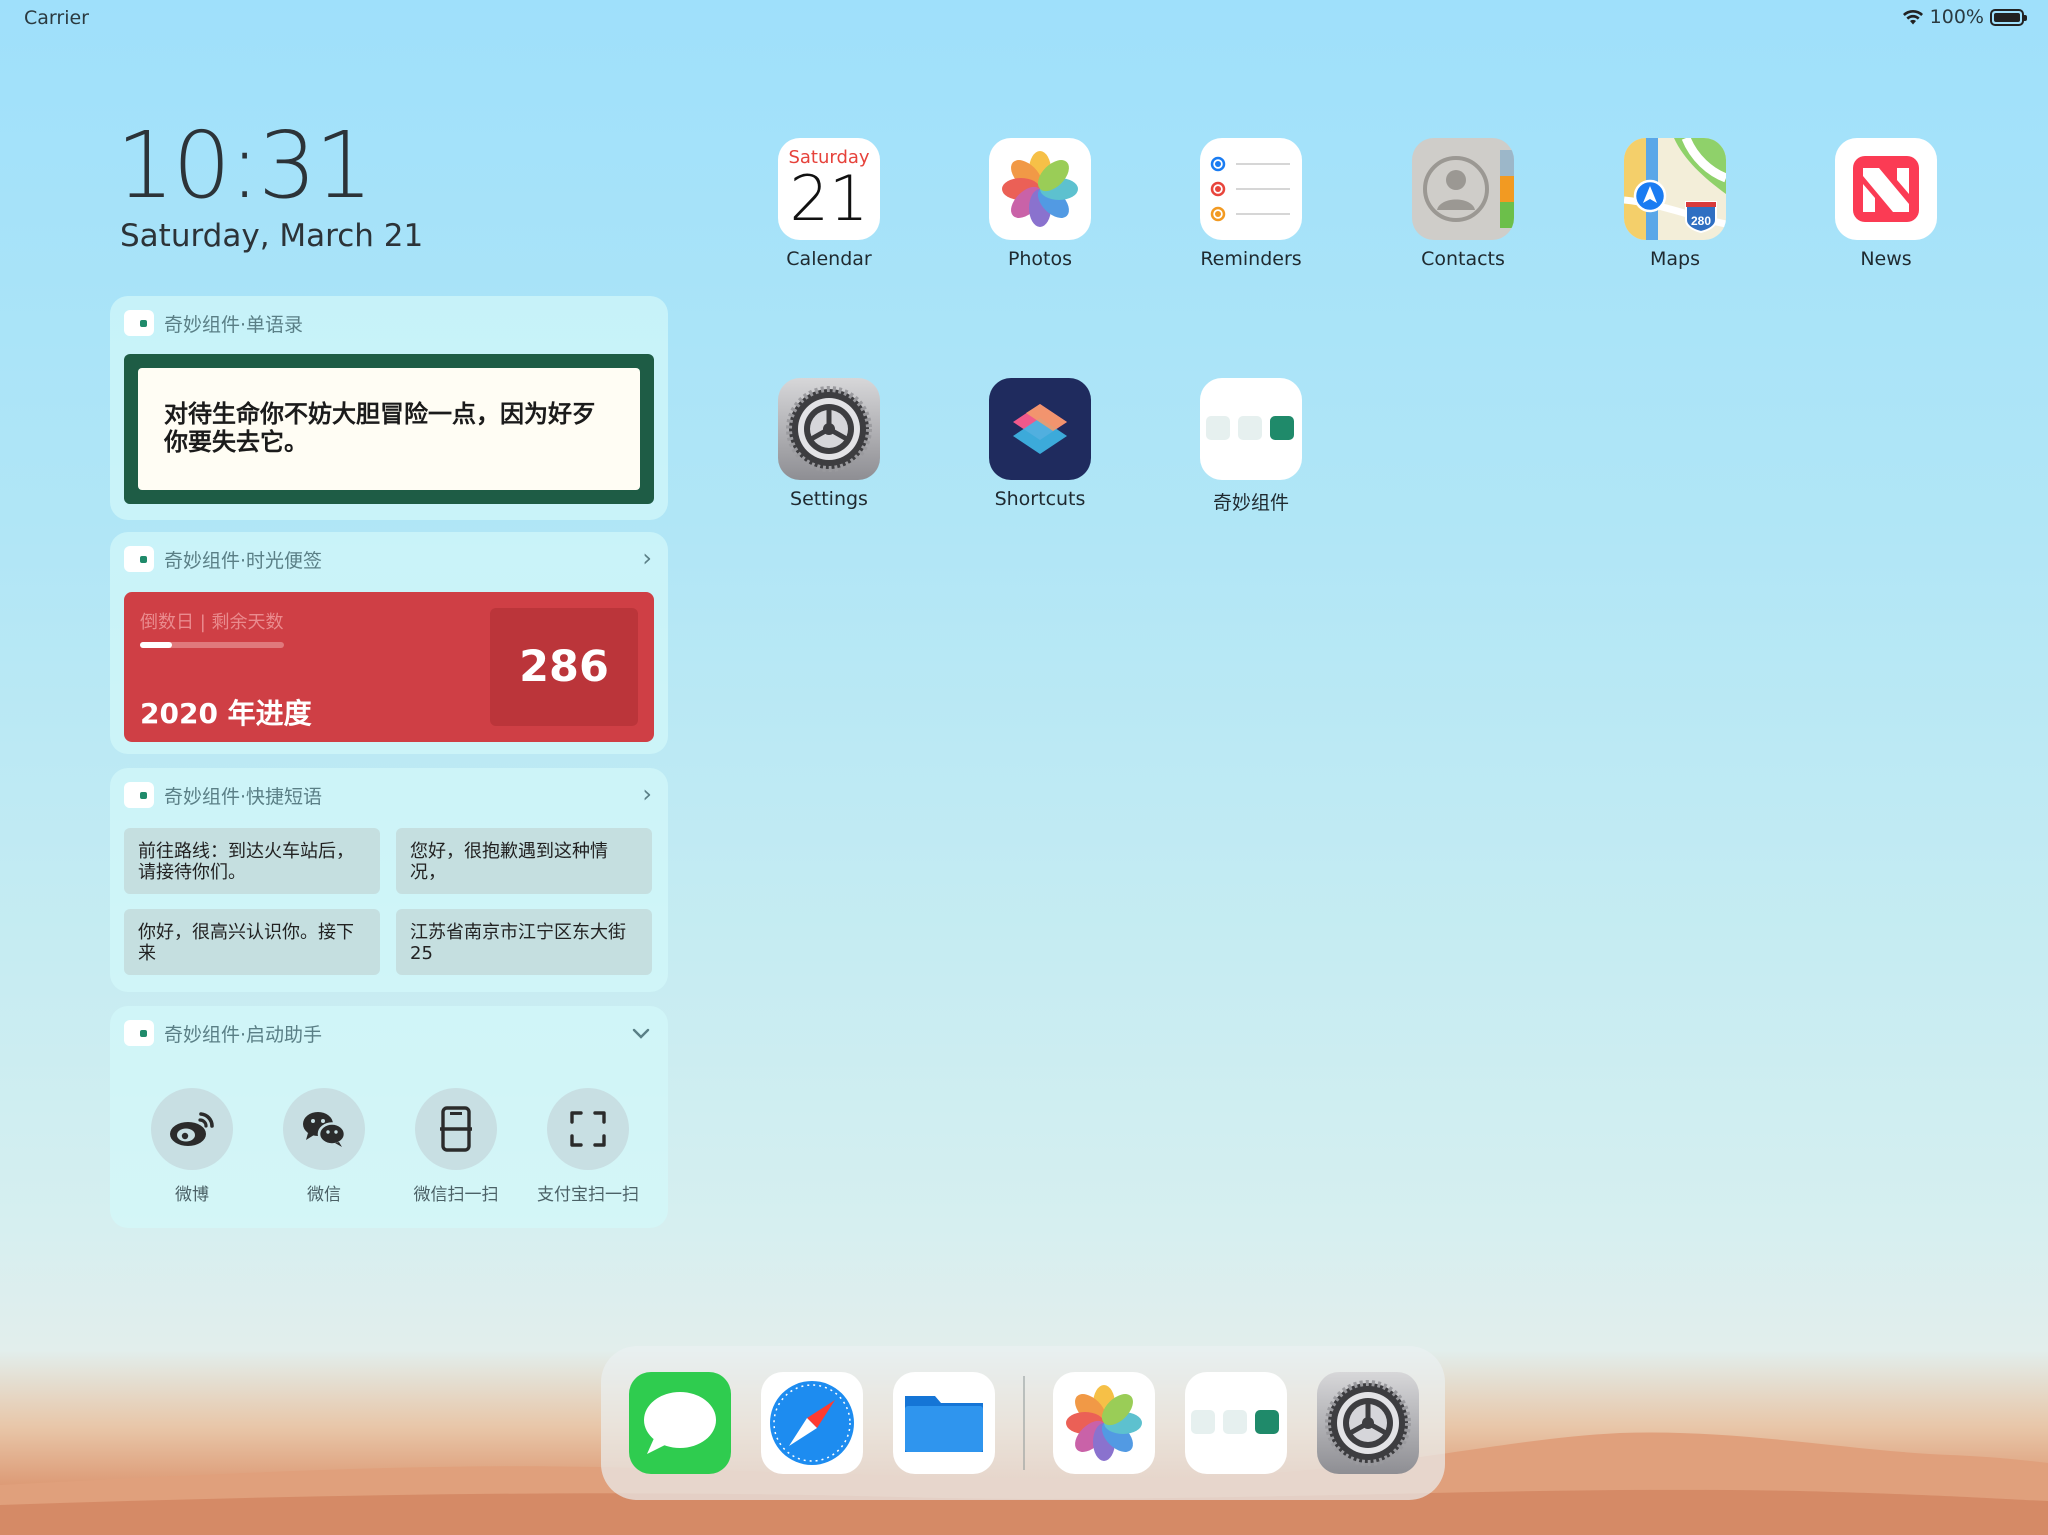 This screenshot has height=1535, width=2048. I want to click on scan-phone-icon, so click(456, 1129).